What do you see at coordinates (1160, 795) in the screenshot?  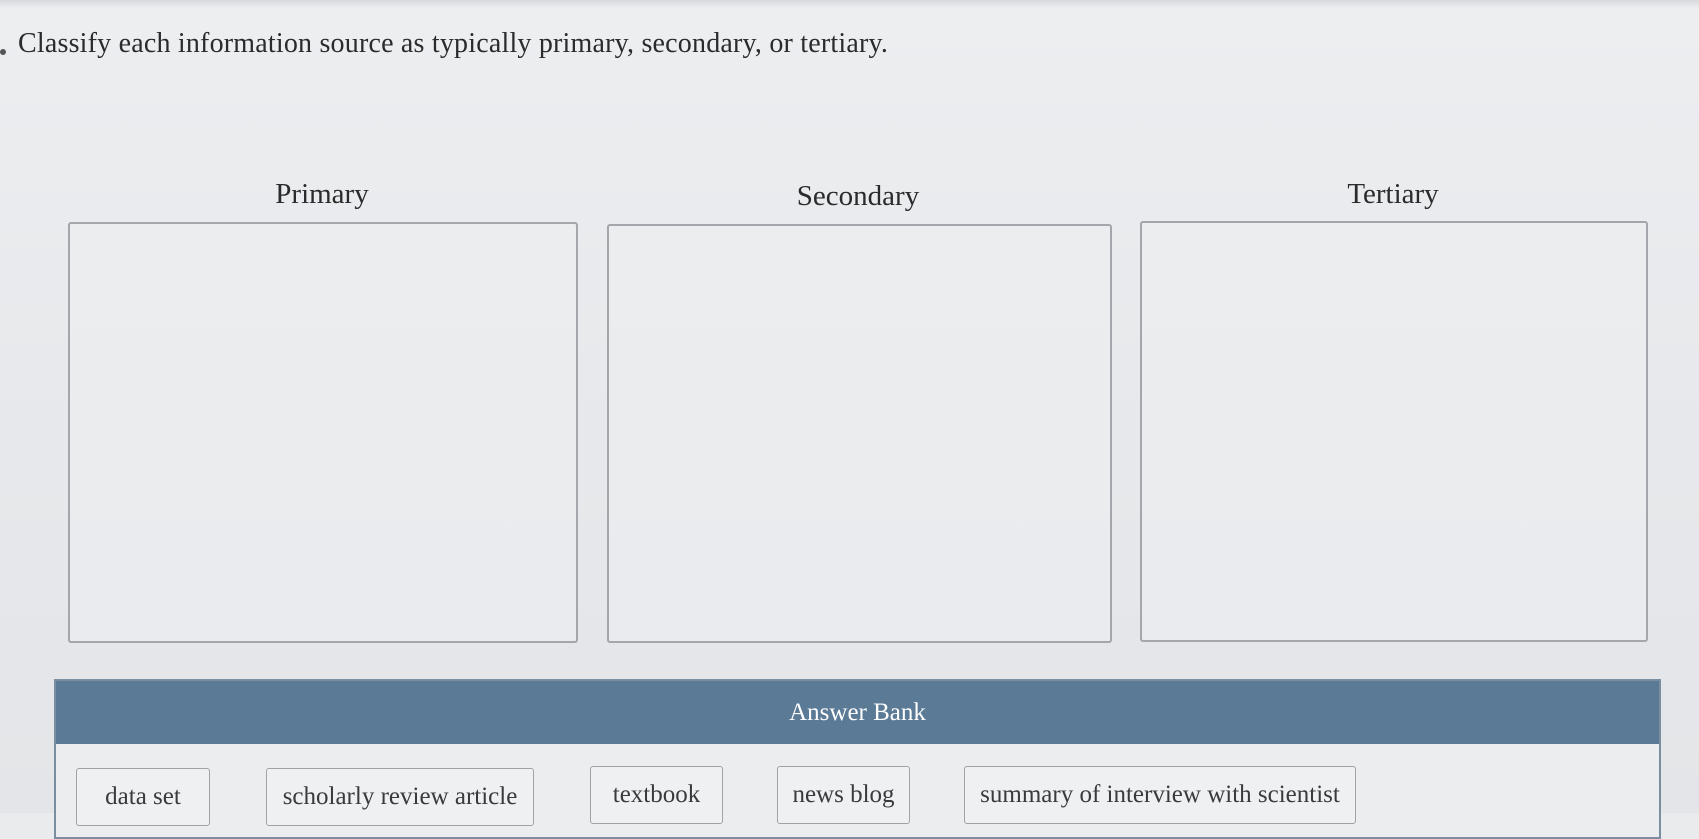 I see `answer-chip-summary-of-interview: summary of interview with scientist` at bounding box center [1160, 795].